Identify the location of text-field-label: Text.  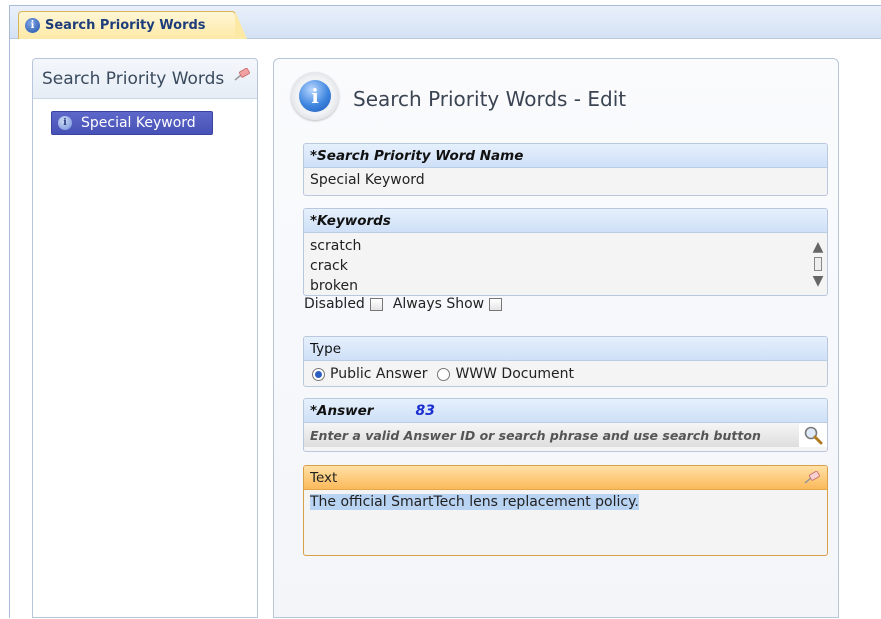
(324, 477).